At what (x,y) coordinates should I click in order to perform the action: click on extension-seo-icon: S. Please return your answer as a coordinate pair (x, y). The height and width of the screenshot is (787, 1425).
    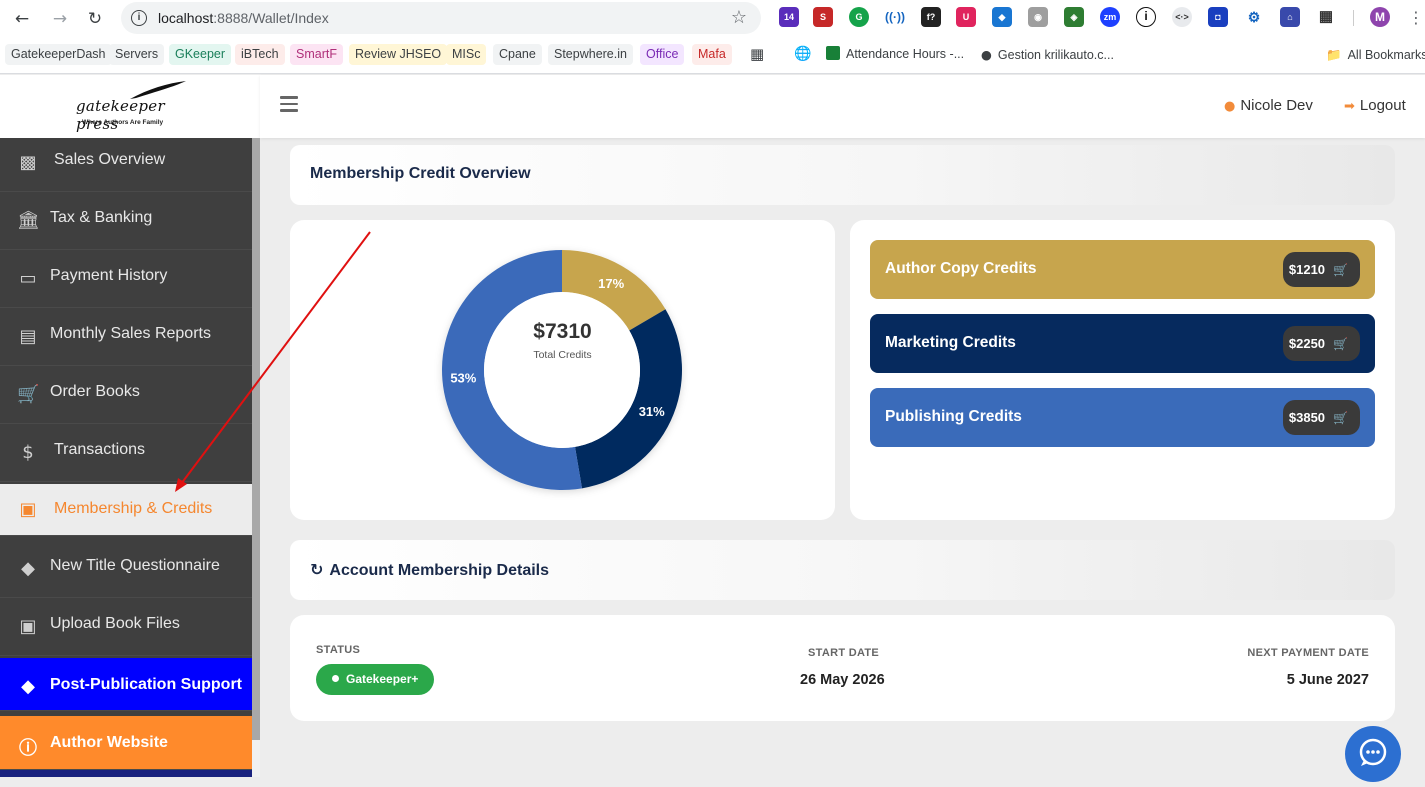
    Looking at the image, I should click on (823, 17).